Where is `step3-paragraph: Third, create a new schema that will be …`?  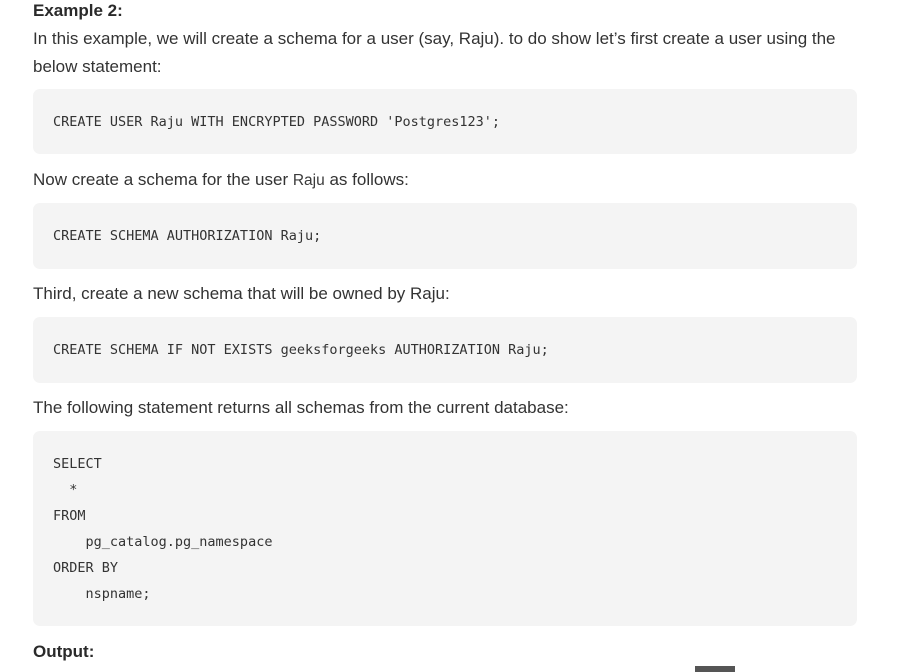
step3-paragraph: Third, create a new schema that will be … is located at coordinates (241, 293).